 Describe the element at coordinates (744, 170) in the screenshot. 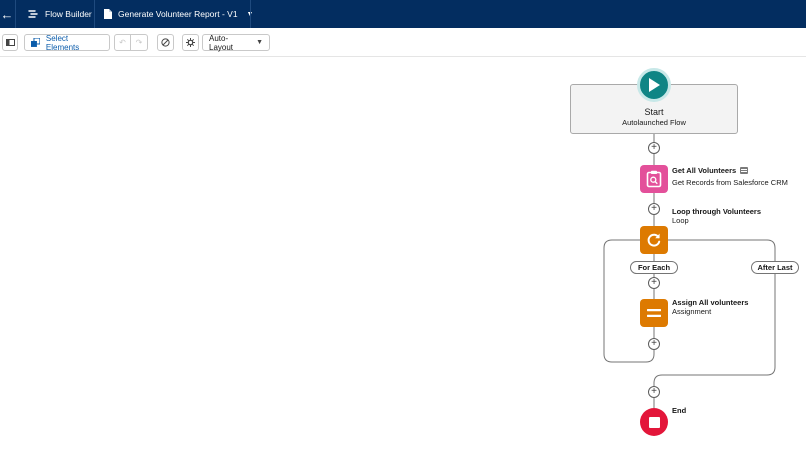

I see `description-icon` at that location.